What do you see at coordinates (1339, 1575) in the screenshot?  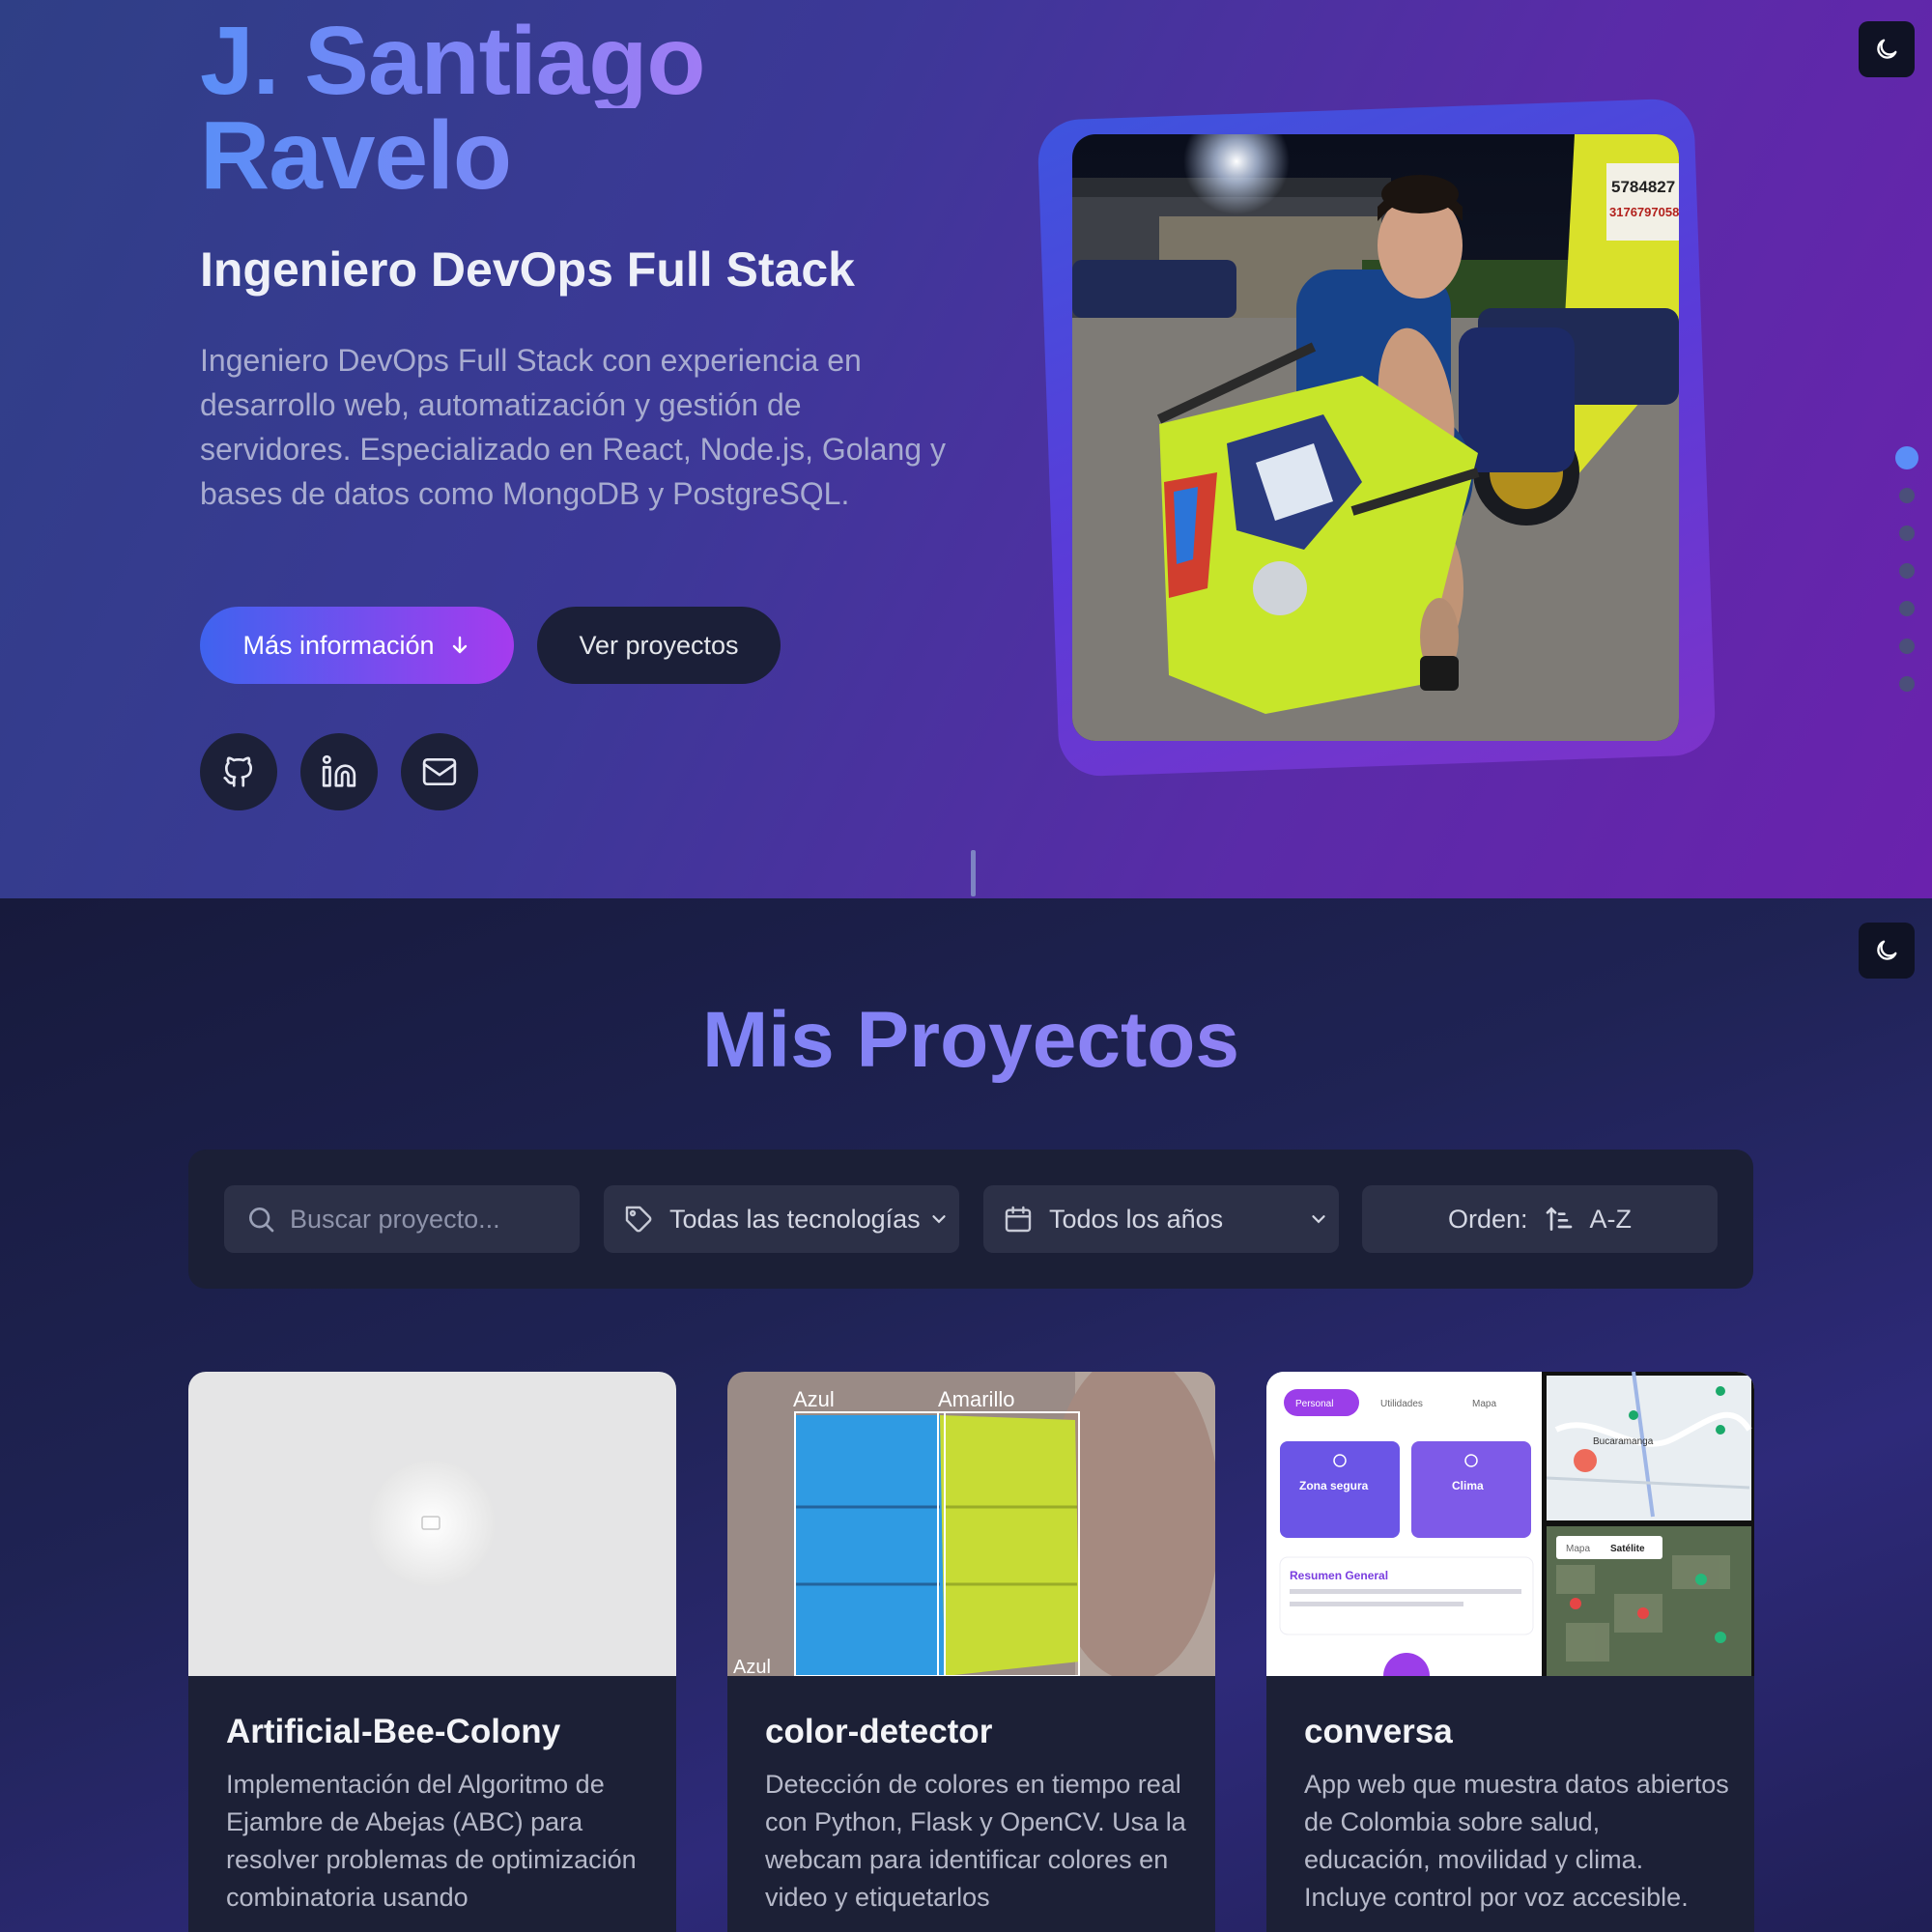 I see `summary-label: Resumen General` at bounding box center [1339, 1575].